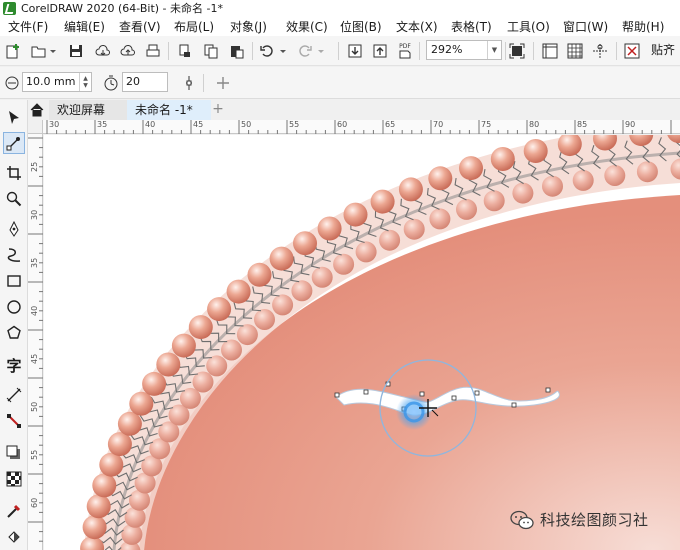 The image size is (680, 550). What do you see at coordinates (600, 51) in the screenshot?
I see `show-guidelines-icon` at bounding box center [600, 51].